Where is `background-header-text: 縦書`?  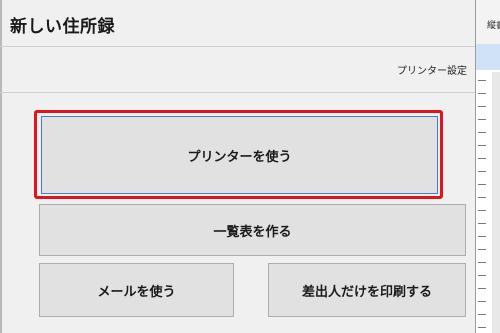
background-header-text: 縦書 is located at coordinates (493, 26).